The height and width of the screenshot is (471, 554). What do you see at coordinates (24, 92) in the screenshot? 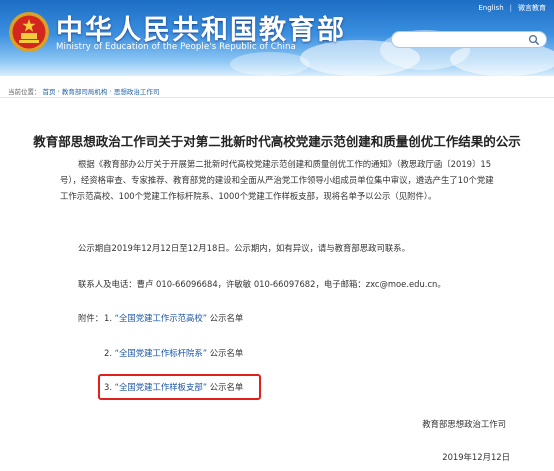
I see `breadcrumb-label: 当前位置：` at bounding box center [24, 92].